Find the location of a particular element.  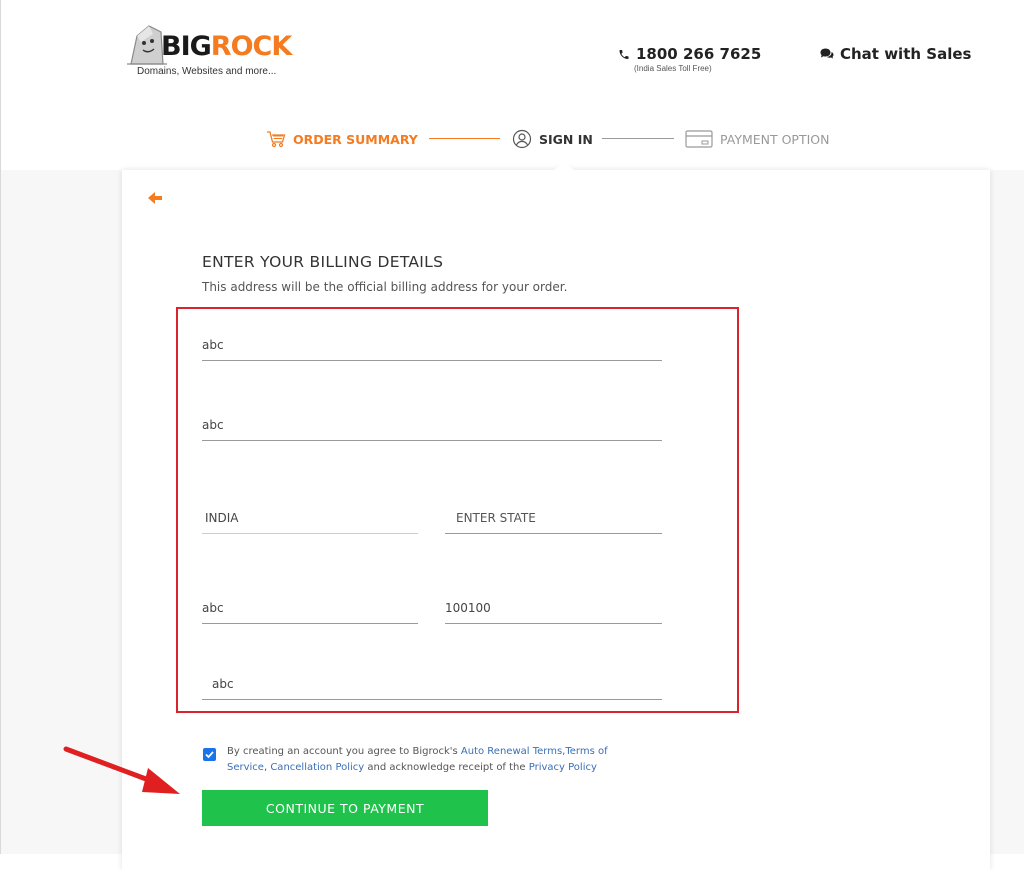

logo-wordmark: BIGROCK is located at coordinates (226, 46).